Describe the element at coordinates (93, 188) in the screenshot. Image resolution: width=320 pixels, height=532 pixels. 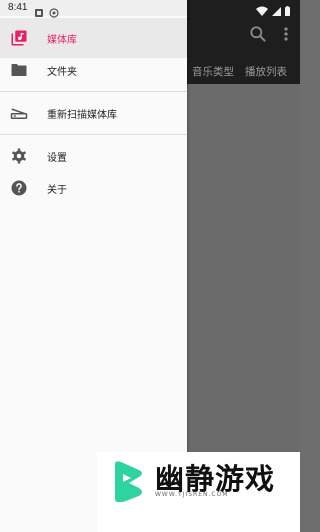
I see `nav-item-about: 关于` at that location.